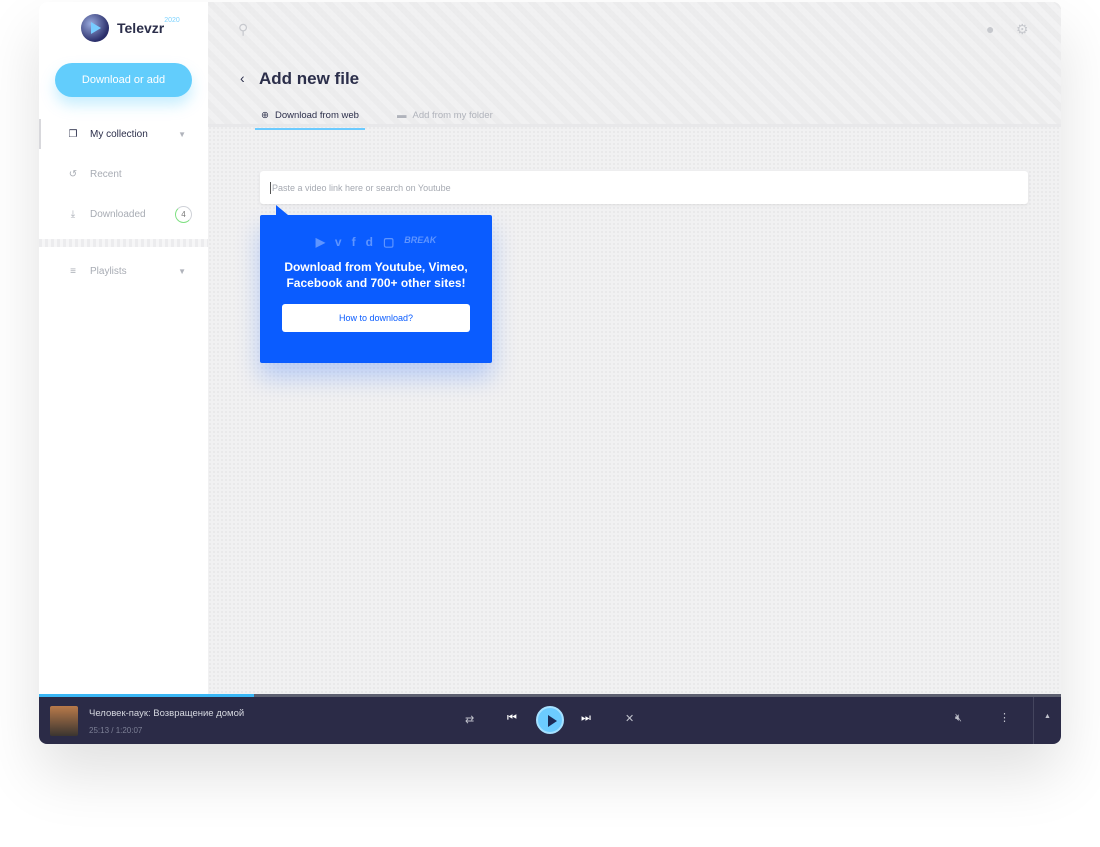 The image size is (1100, 847). What do you see at coordinates (73, 214) in the screenshot?
I see `download-icon: ⤓` at bounding box center [73, 214].